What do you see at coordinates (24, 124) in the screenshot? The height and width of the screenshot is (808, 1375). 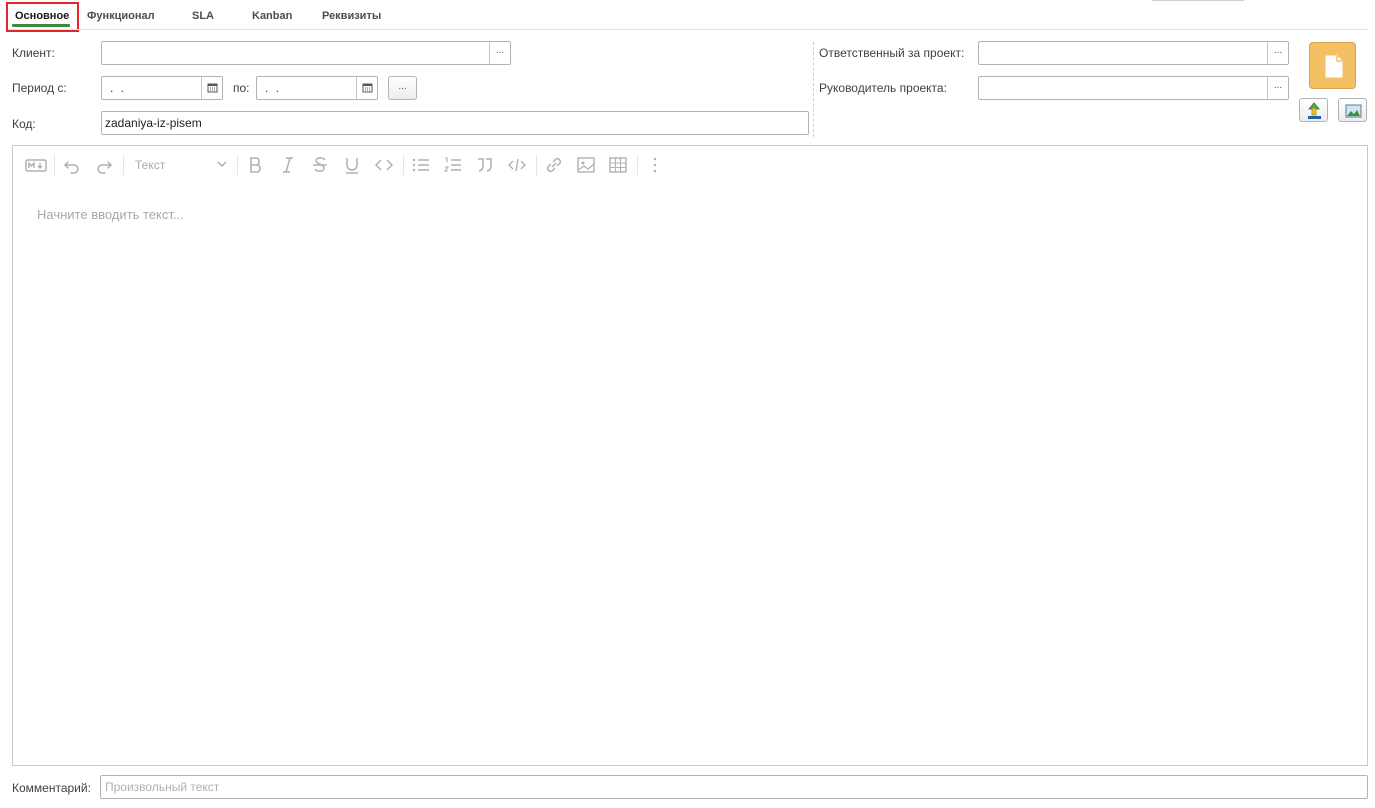 I see `code-label: Код:` at bounding box center [24, 124].